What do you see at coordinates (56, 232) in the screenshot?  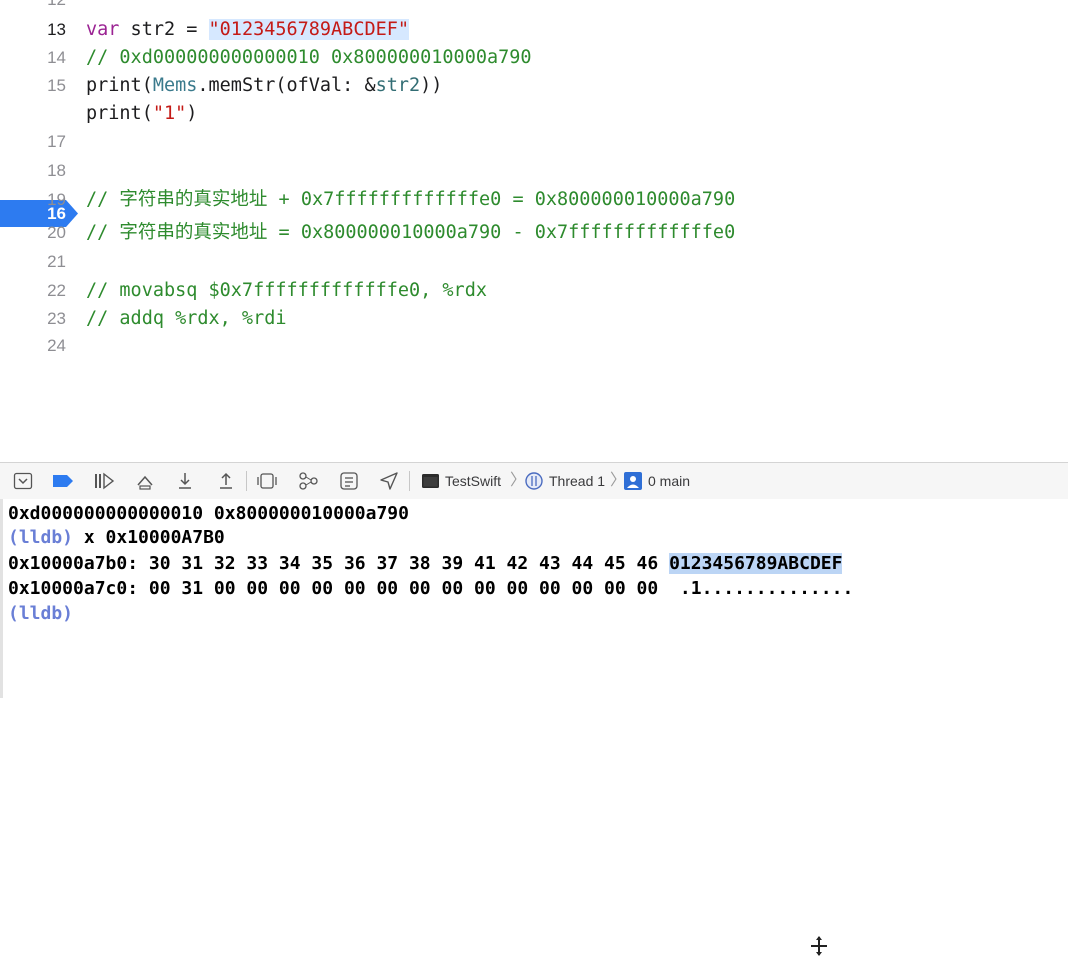 I see `line-number: 20` at bounding box center [56, 232].